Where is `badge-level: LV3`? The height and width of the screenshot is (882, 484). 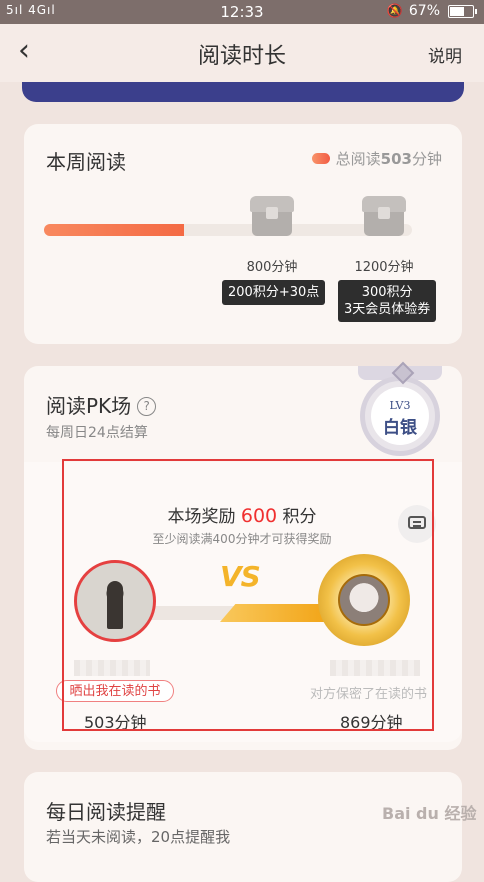
badge-level: LV3 is located at coordinates (400, 405).